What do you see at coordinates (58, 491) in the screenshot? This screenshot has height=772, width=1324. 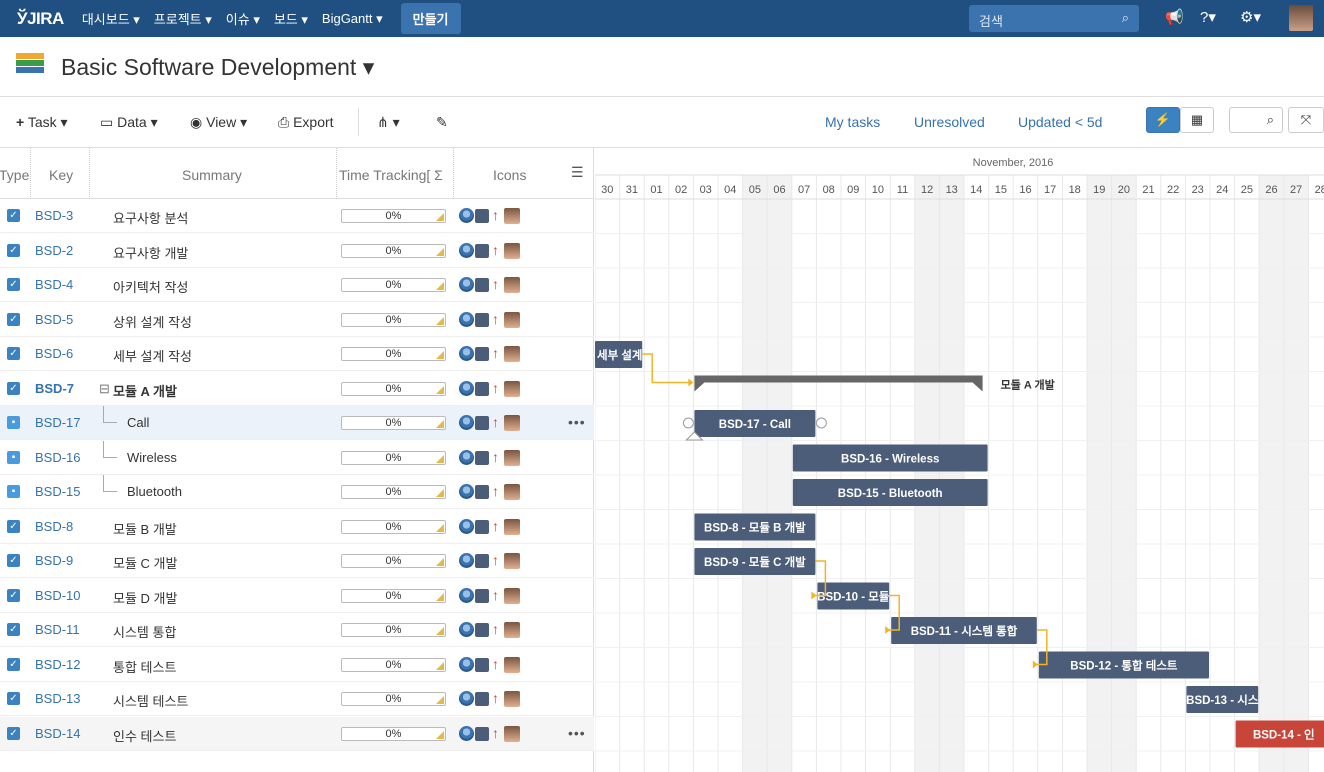 I see `issue-key: BSD-15` at bounding box center [58, 491].